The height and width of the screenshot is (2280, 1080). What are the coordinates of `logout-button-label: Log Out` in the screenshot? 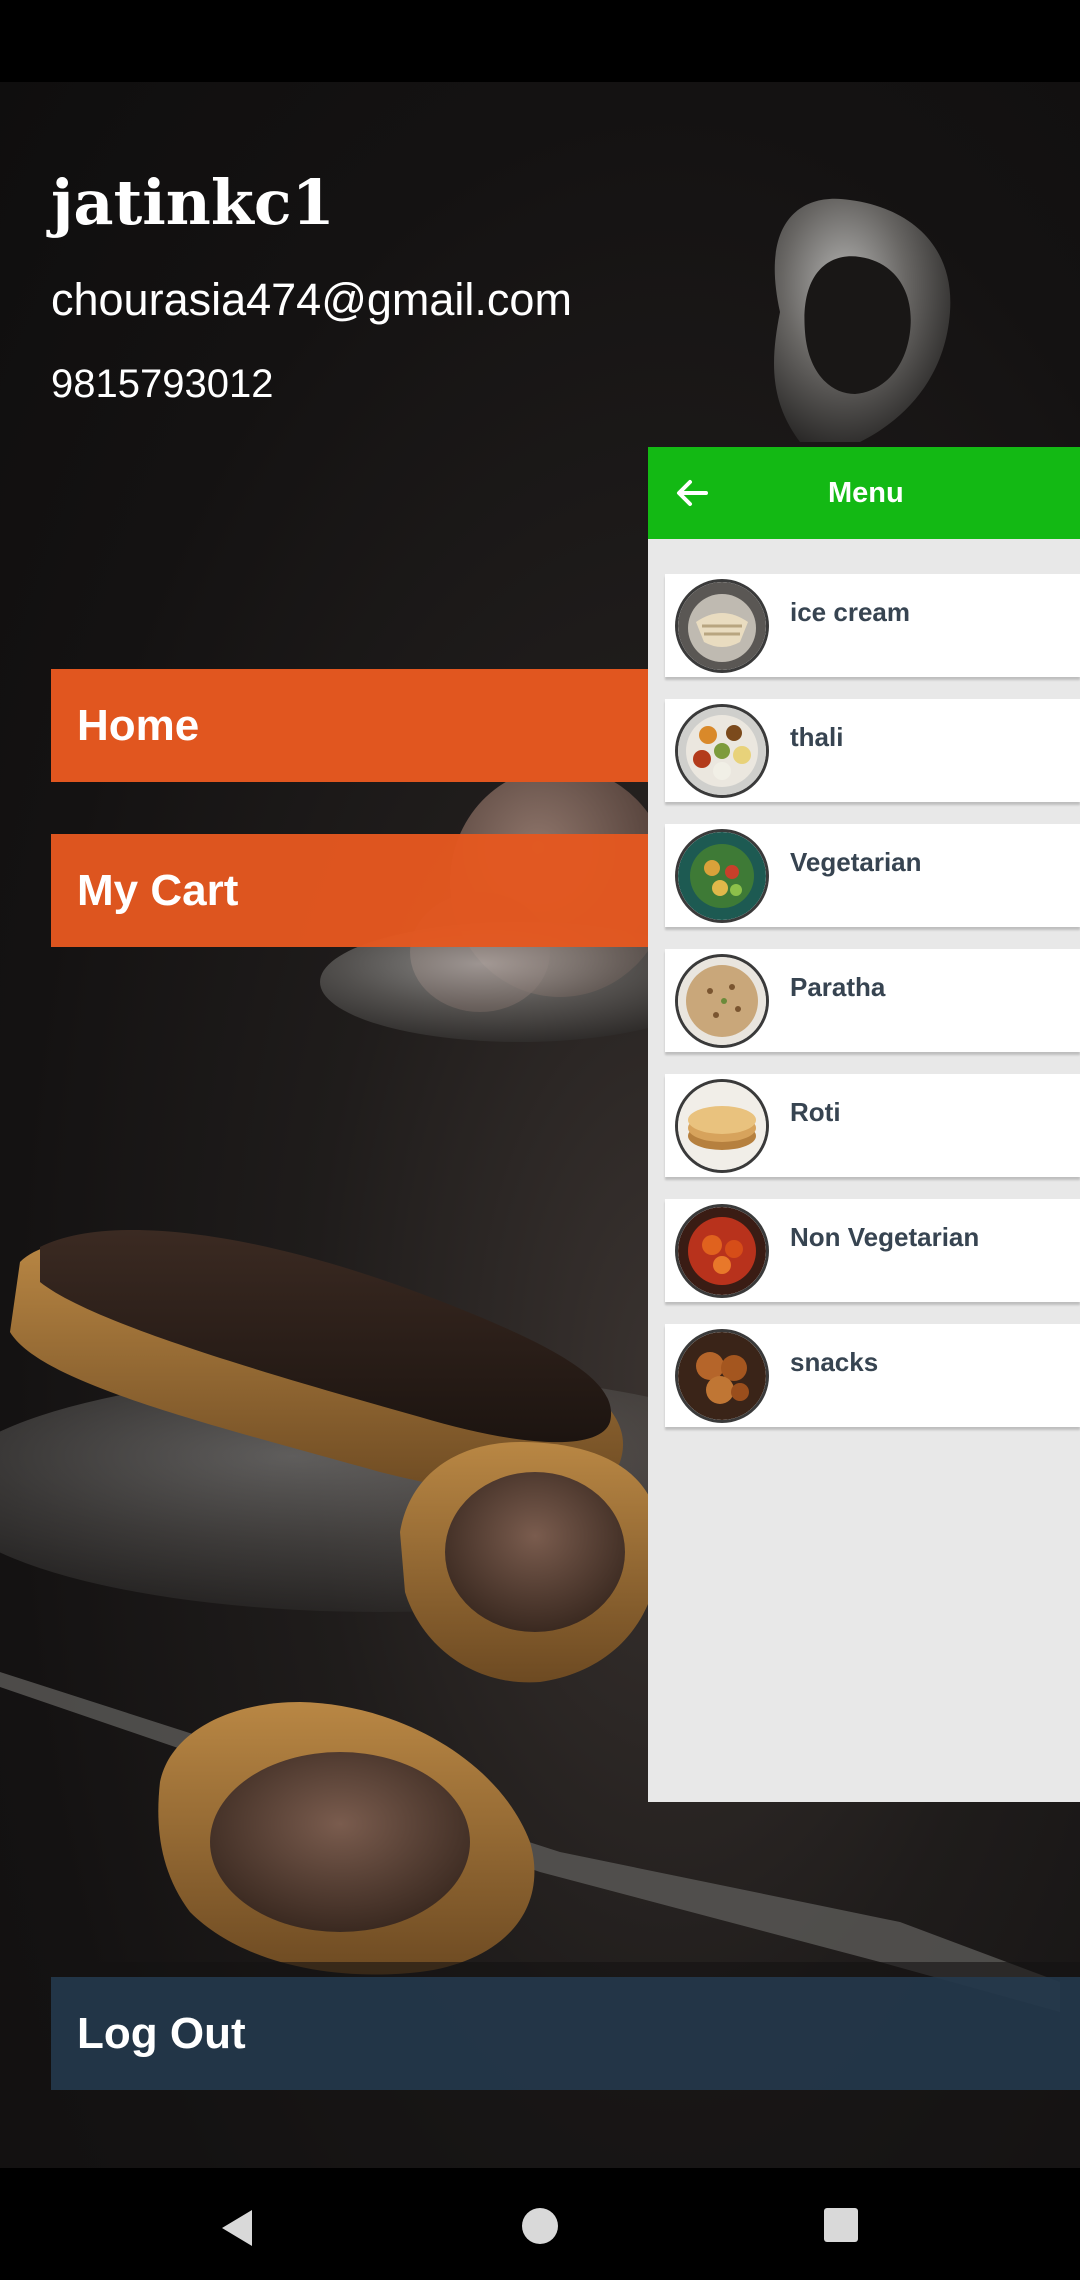 It's located at (161, 2033).